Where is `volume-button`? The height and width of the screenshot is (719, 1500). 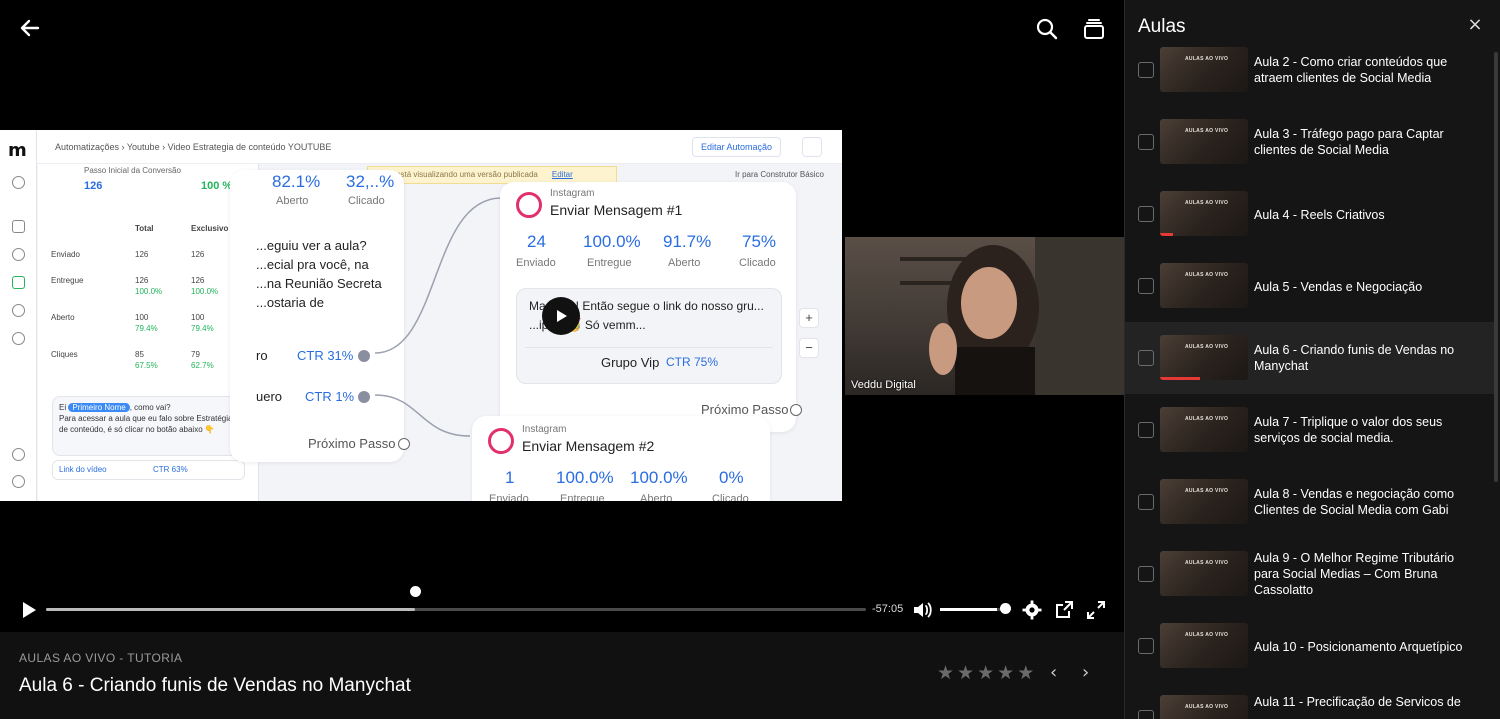
volume-button is located at coordinates (922, 610).